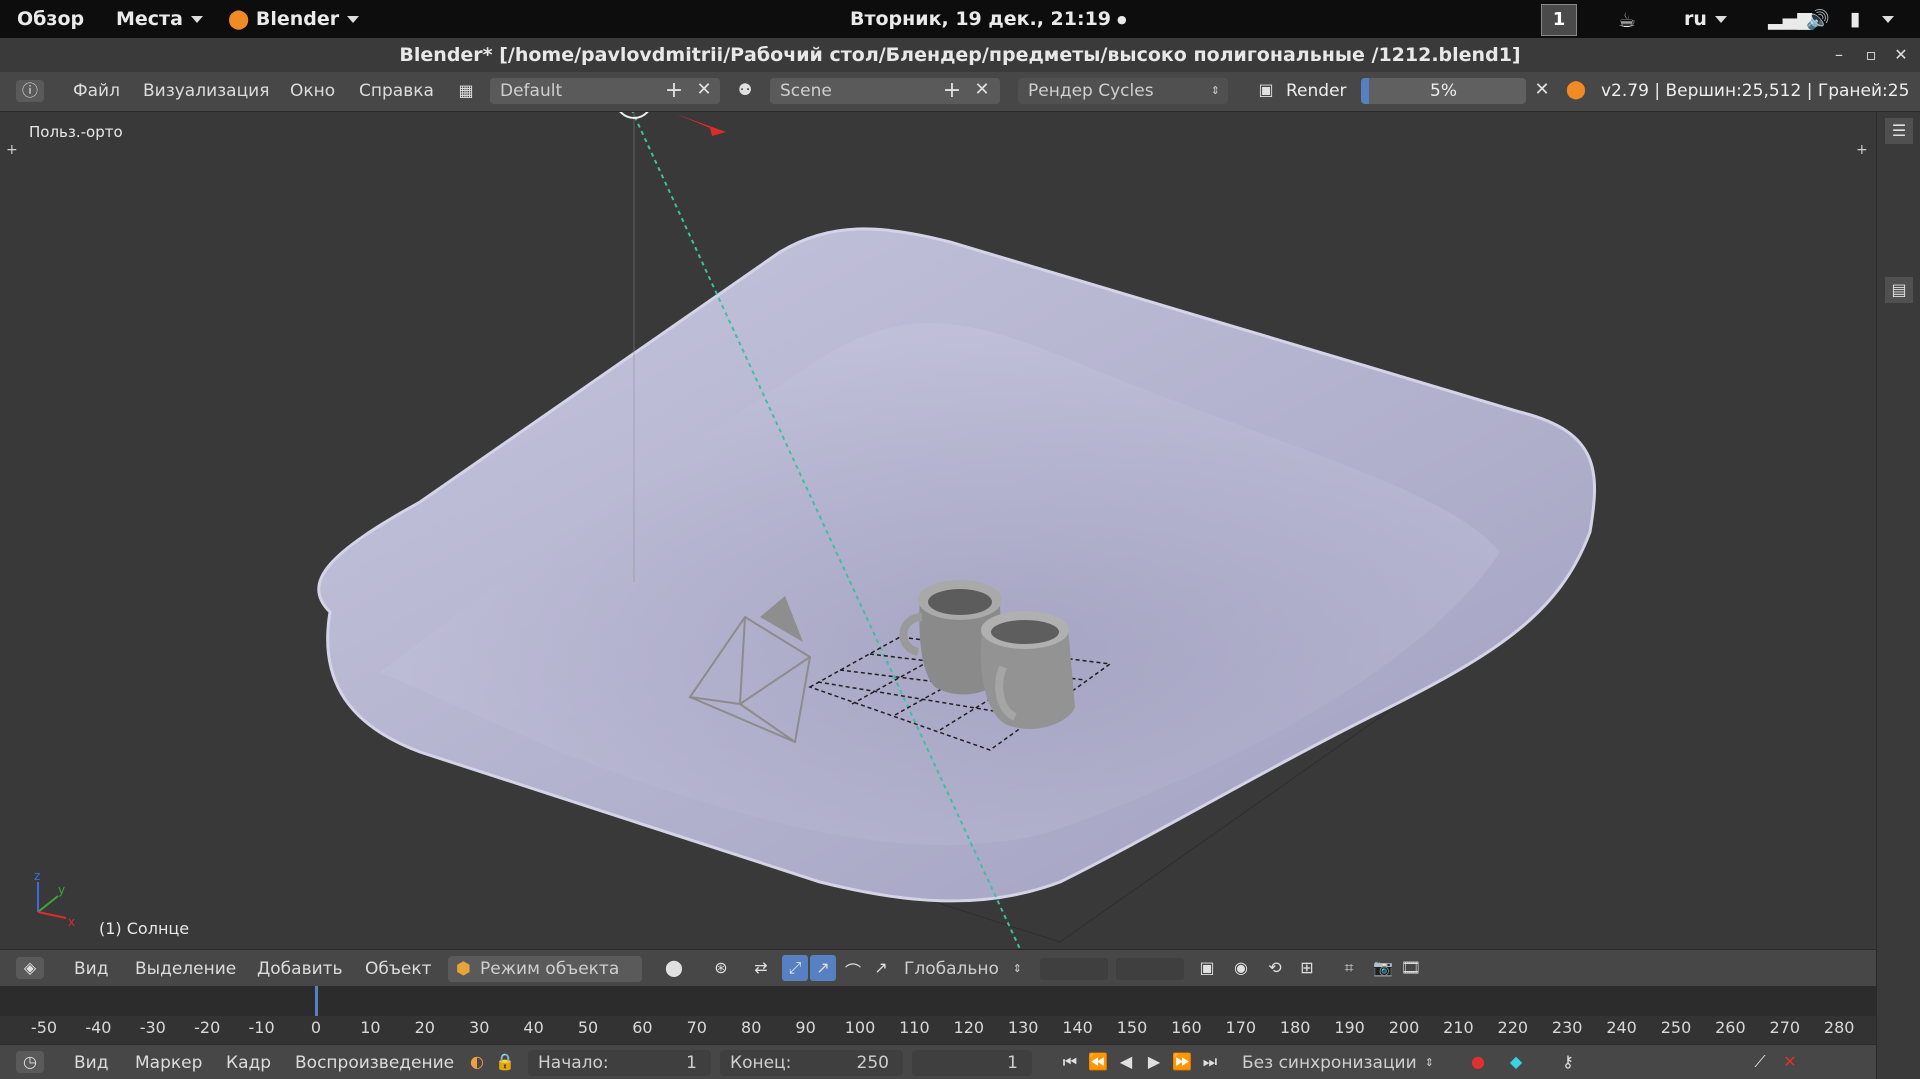 This screenshot has width=1920, height=1079. Describe the element at coordinates (885, 91) in the screenshot. I see `scene-selector: Scene` at that location.